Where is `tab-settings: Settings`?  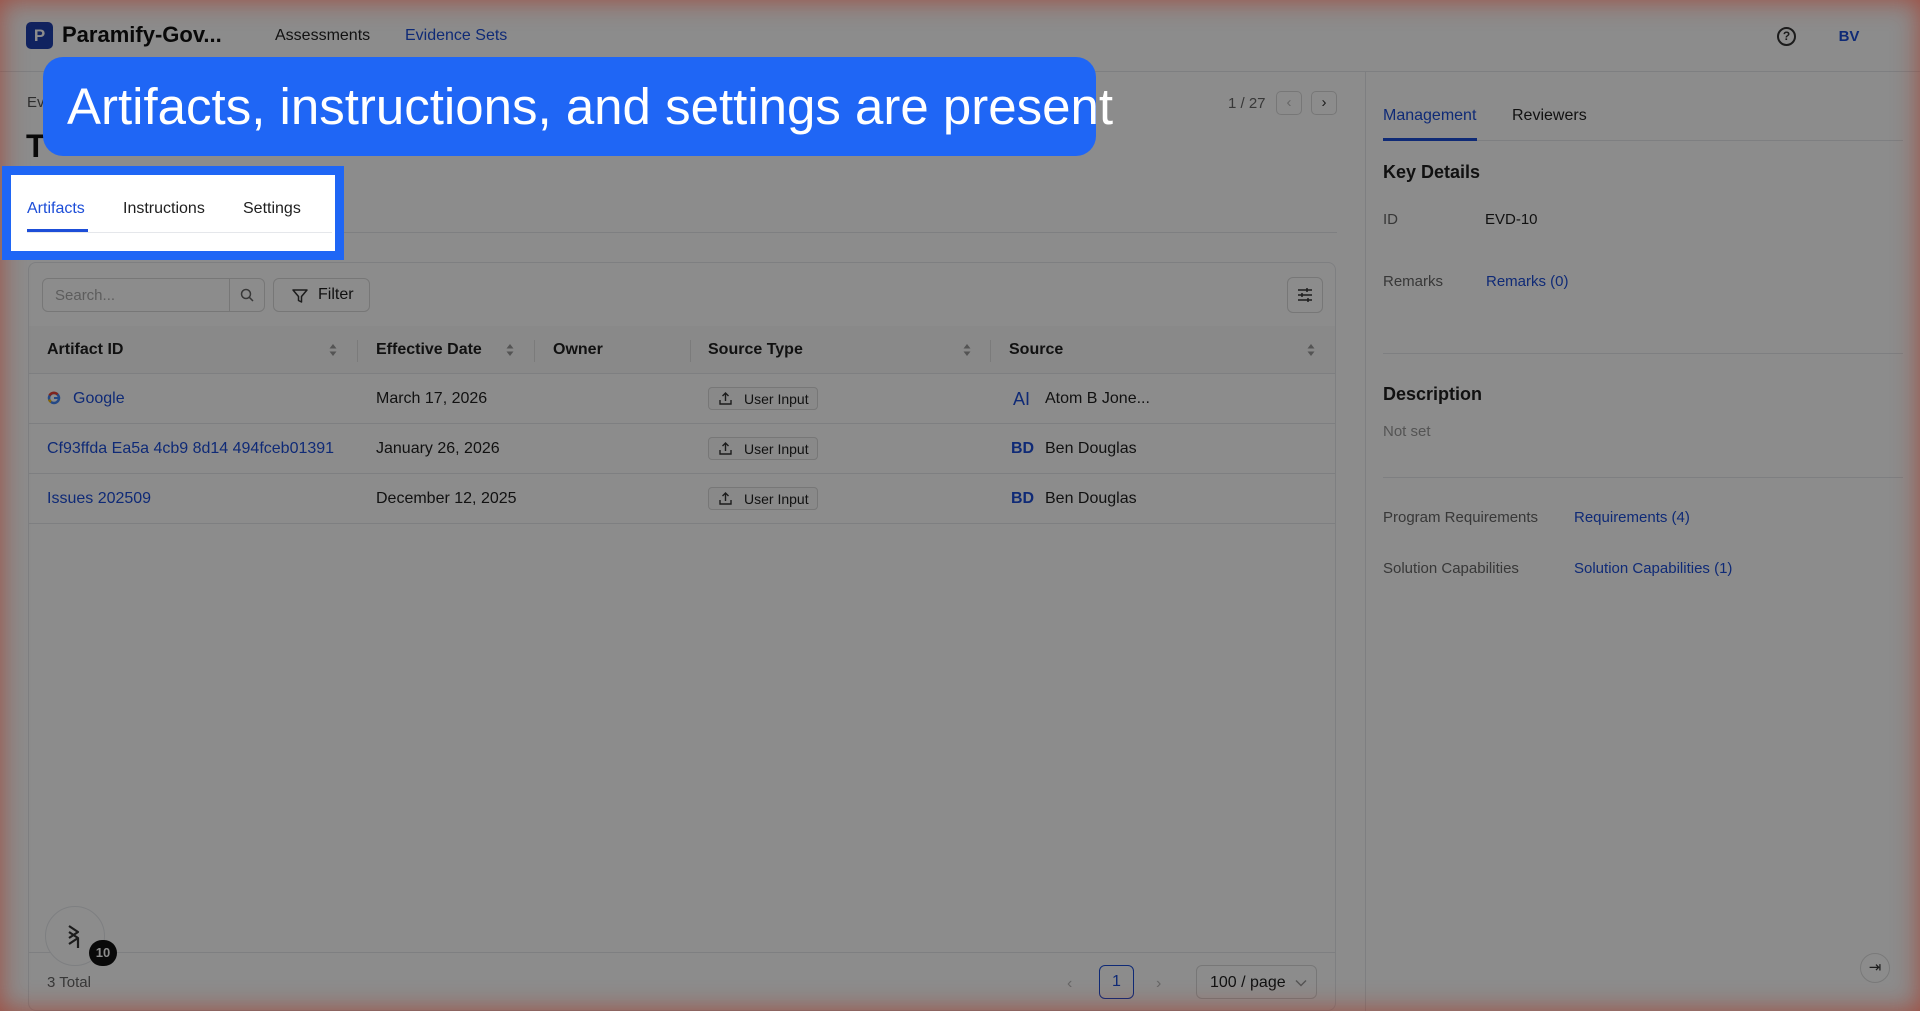
tab-settings: Settings is located at coordinates (272, 209).